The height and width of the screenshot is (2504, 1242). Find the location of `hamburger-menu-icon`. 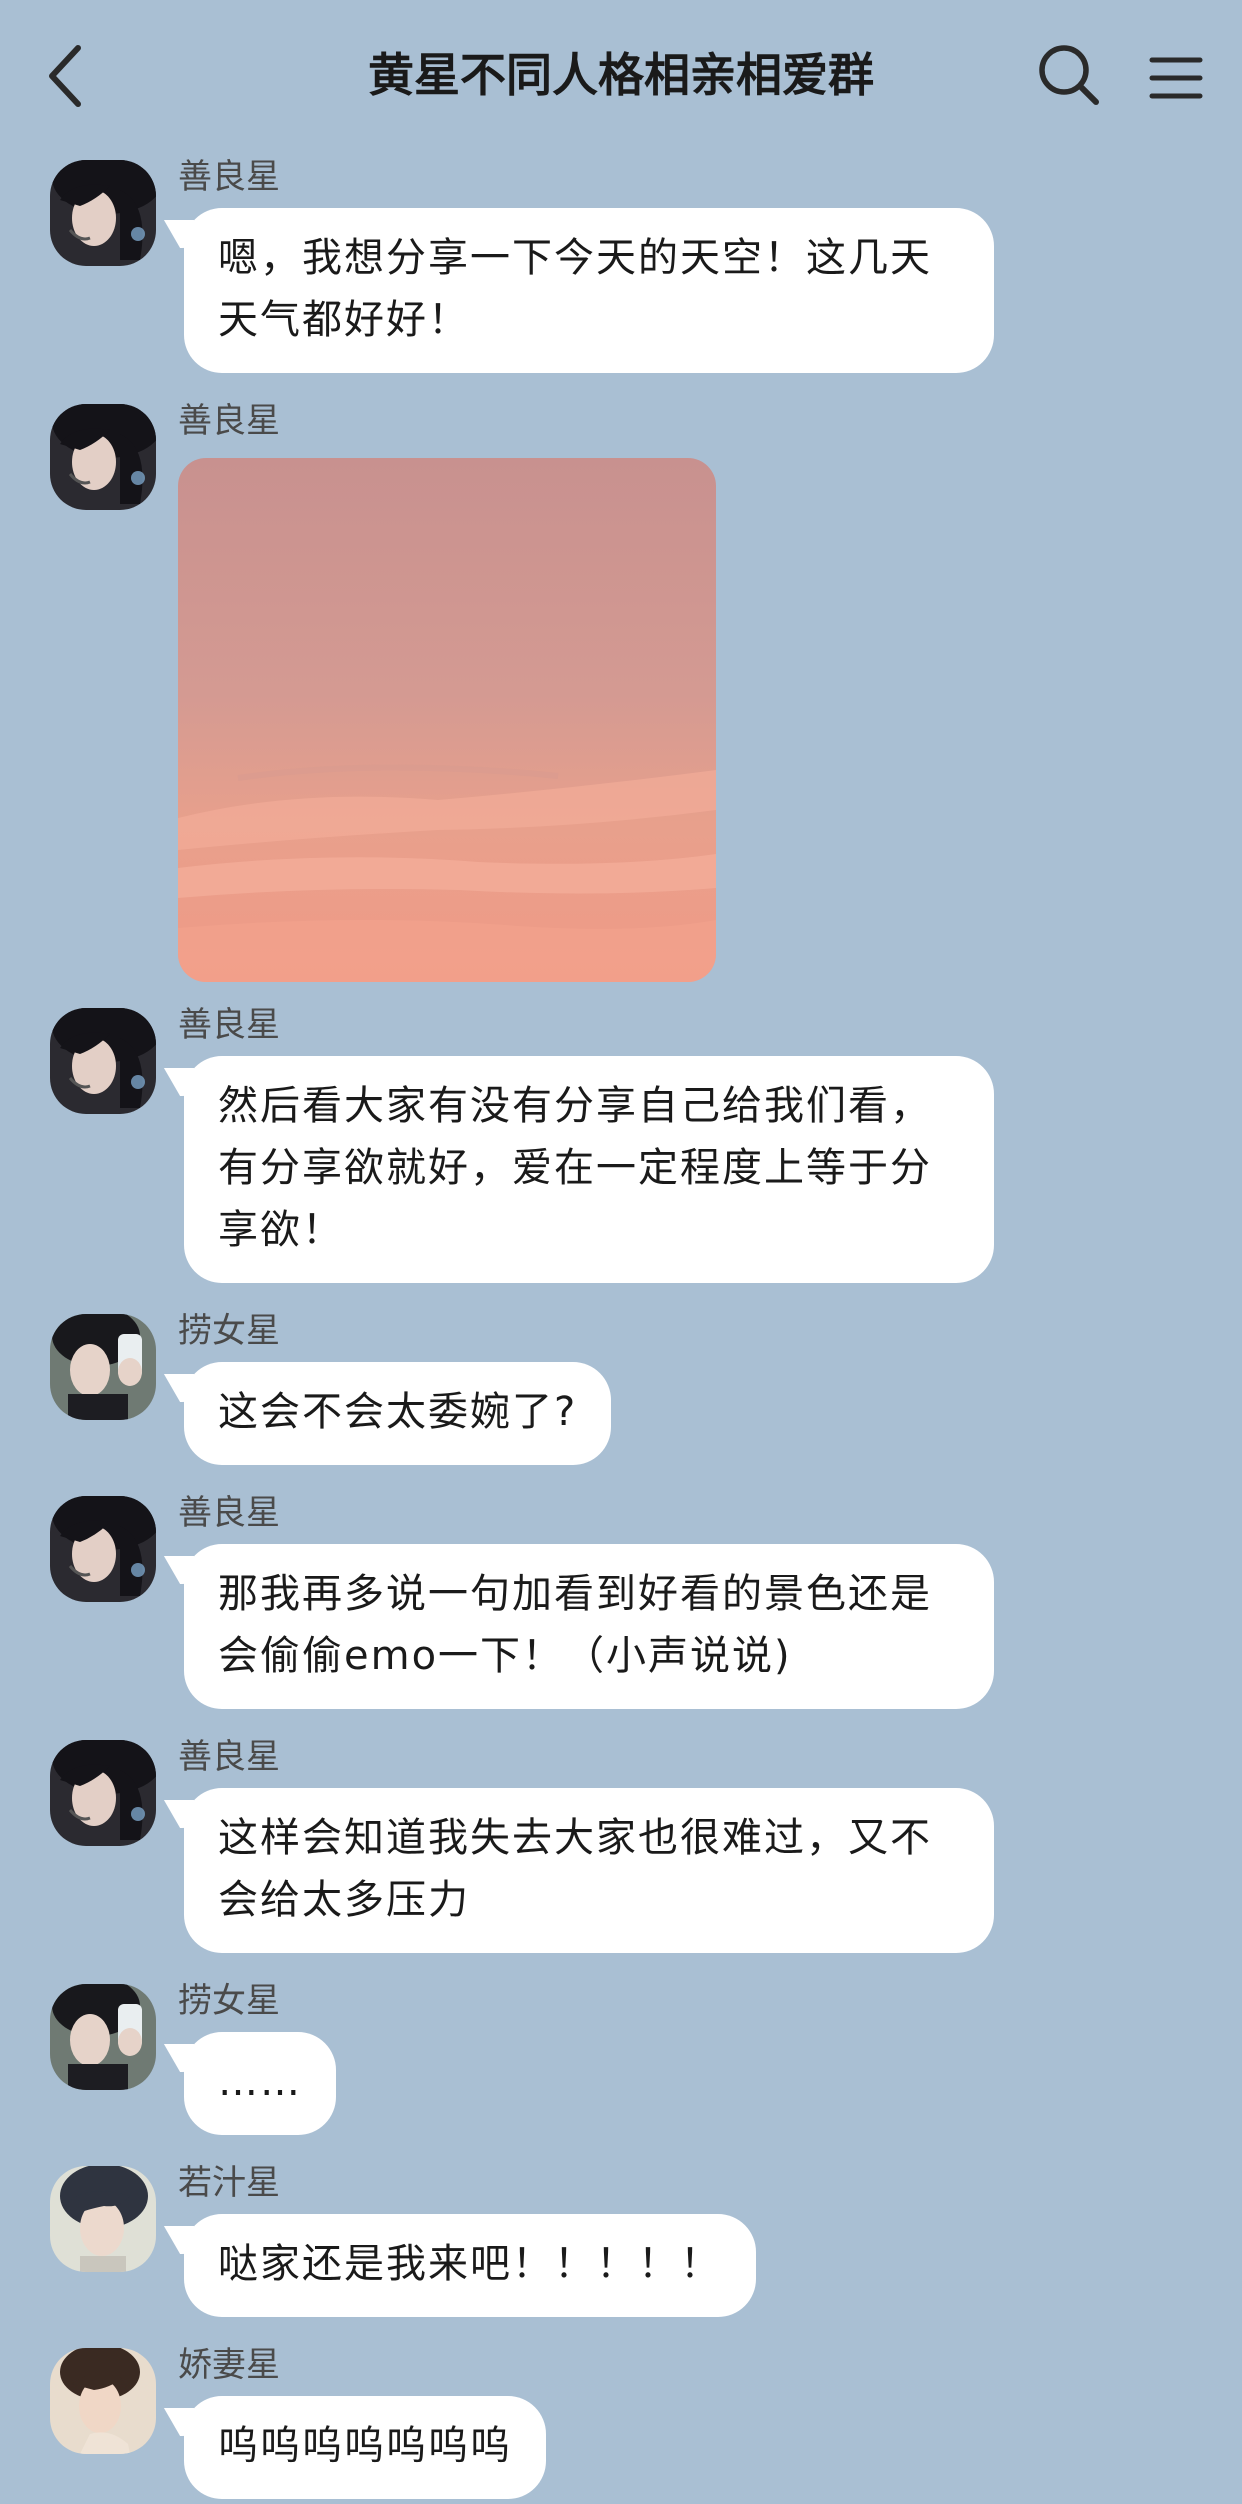

hamburger-menu-icon is located at coordinates (1176, 78).